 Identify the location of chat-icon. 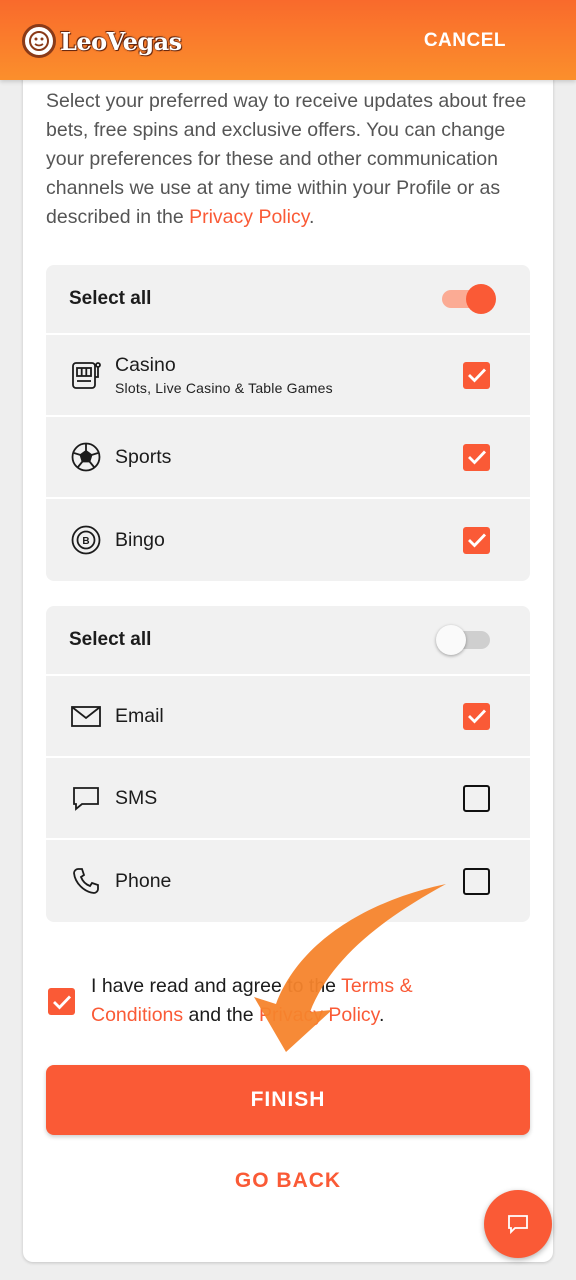
(518, 1225).